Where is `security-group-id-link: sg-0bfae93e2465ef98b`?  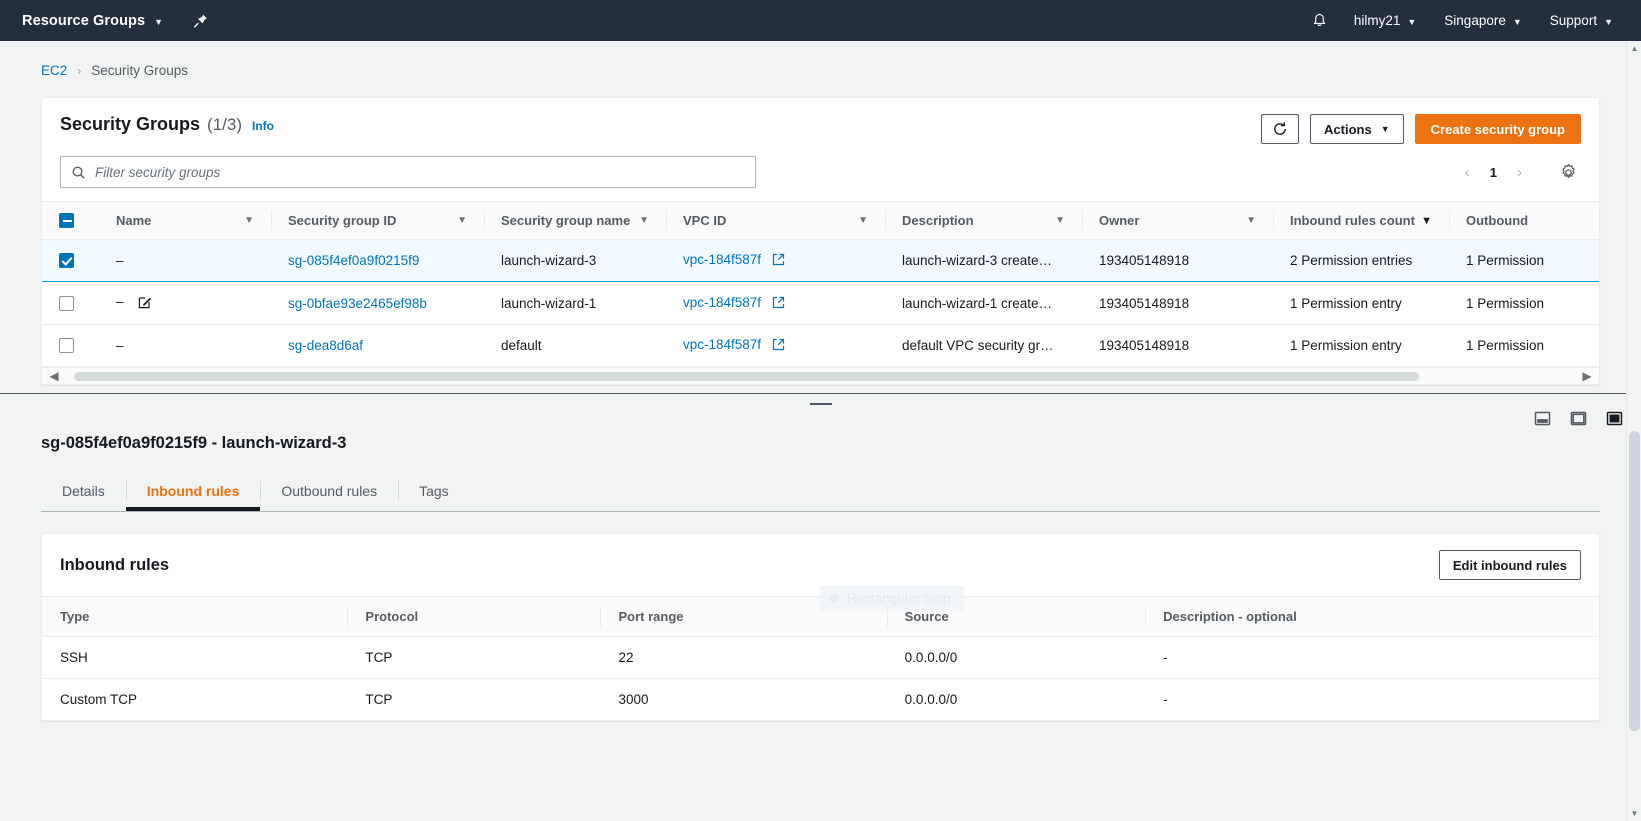
security-group-id-link: sg-0bfae93e2465ef98b is located at coordinates (357, 303).